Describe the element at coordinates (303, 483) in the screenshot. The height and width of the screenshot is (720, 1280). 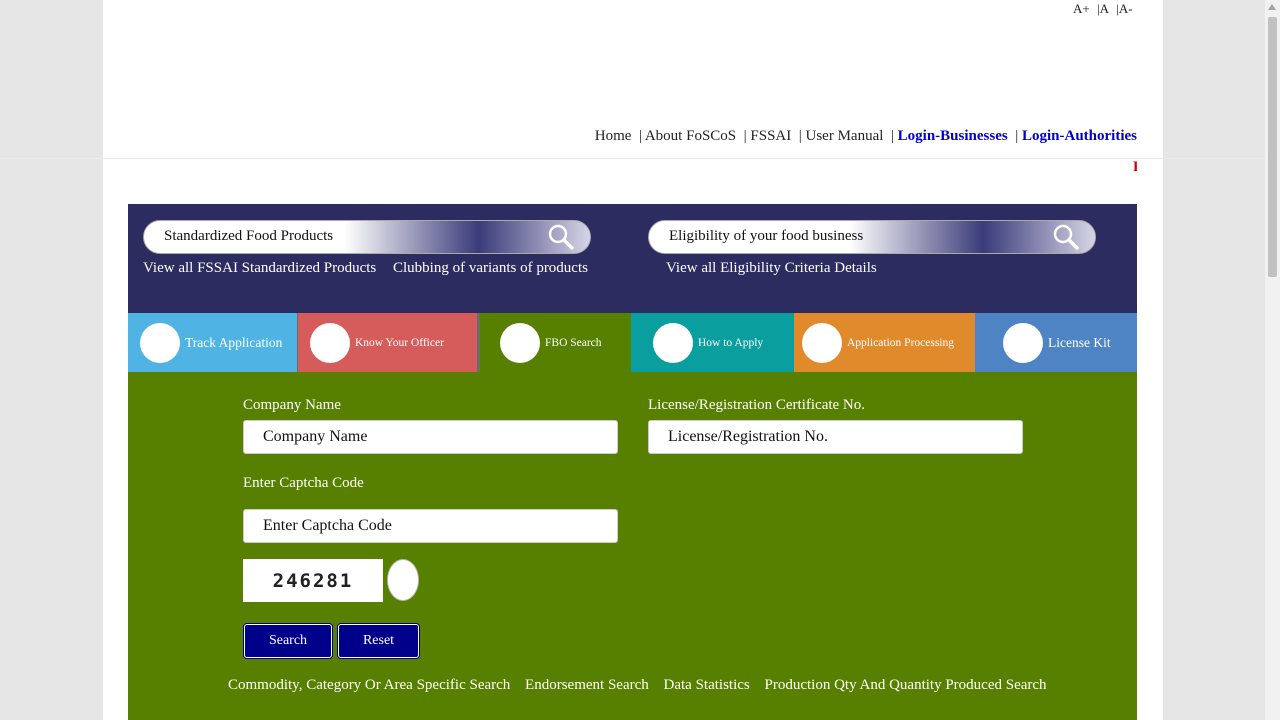
I see `captcha-label: Enter Captcha Code` at that location.